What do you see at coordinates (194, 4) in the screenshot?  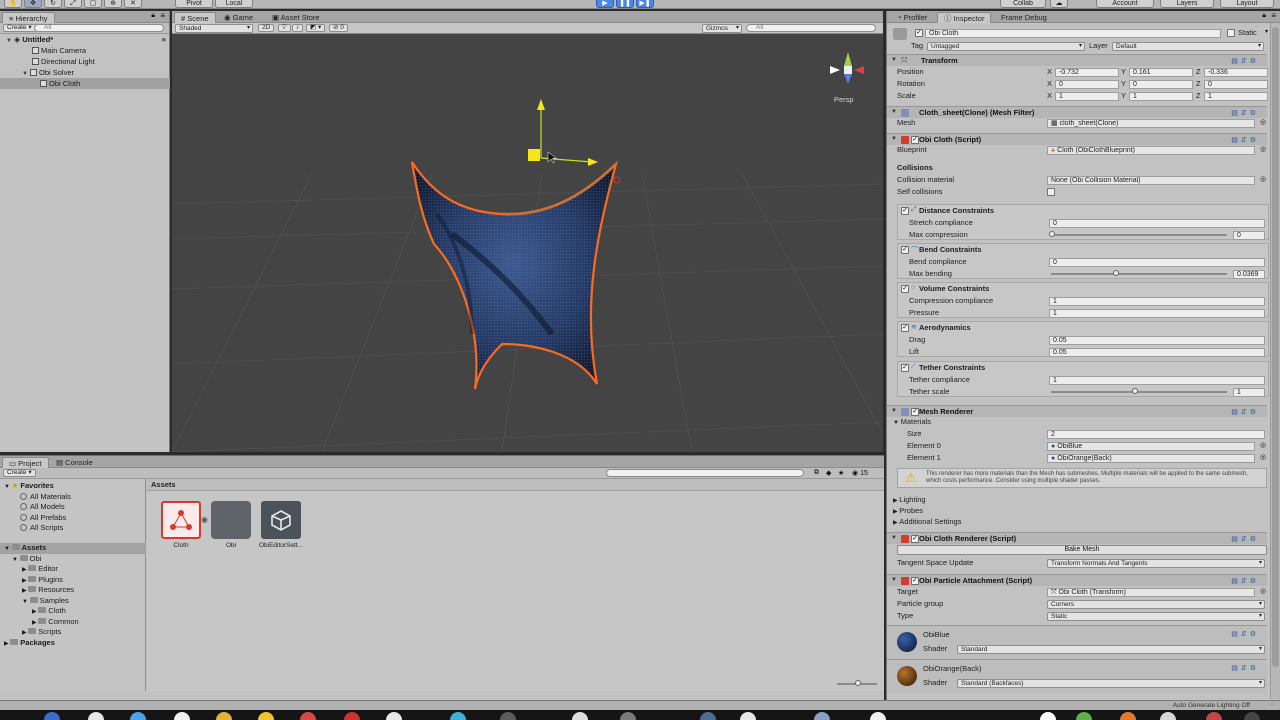 I see `pivot-toggle: Pivot` at bounding box center [194, 4].